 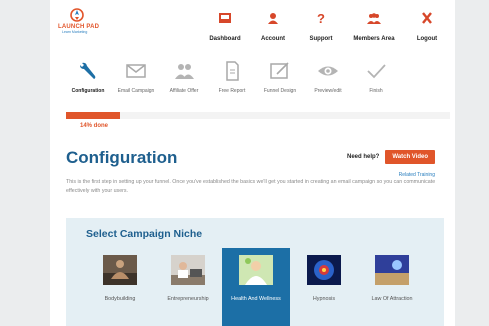 I want to click on bodybuilding-image, so click(x=120, y=270).